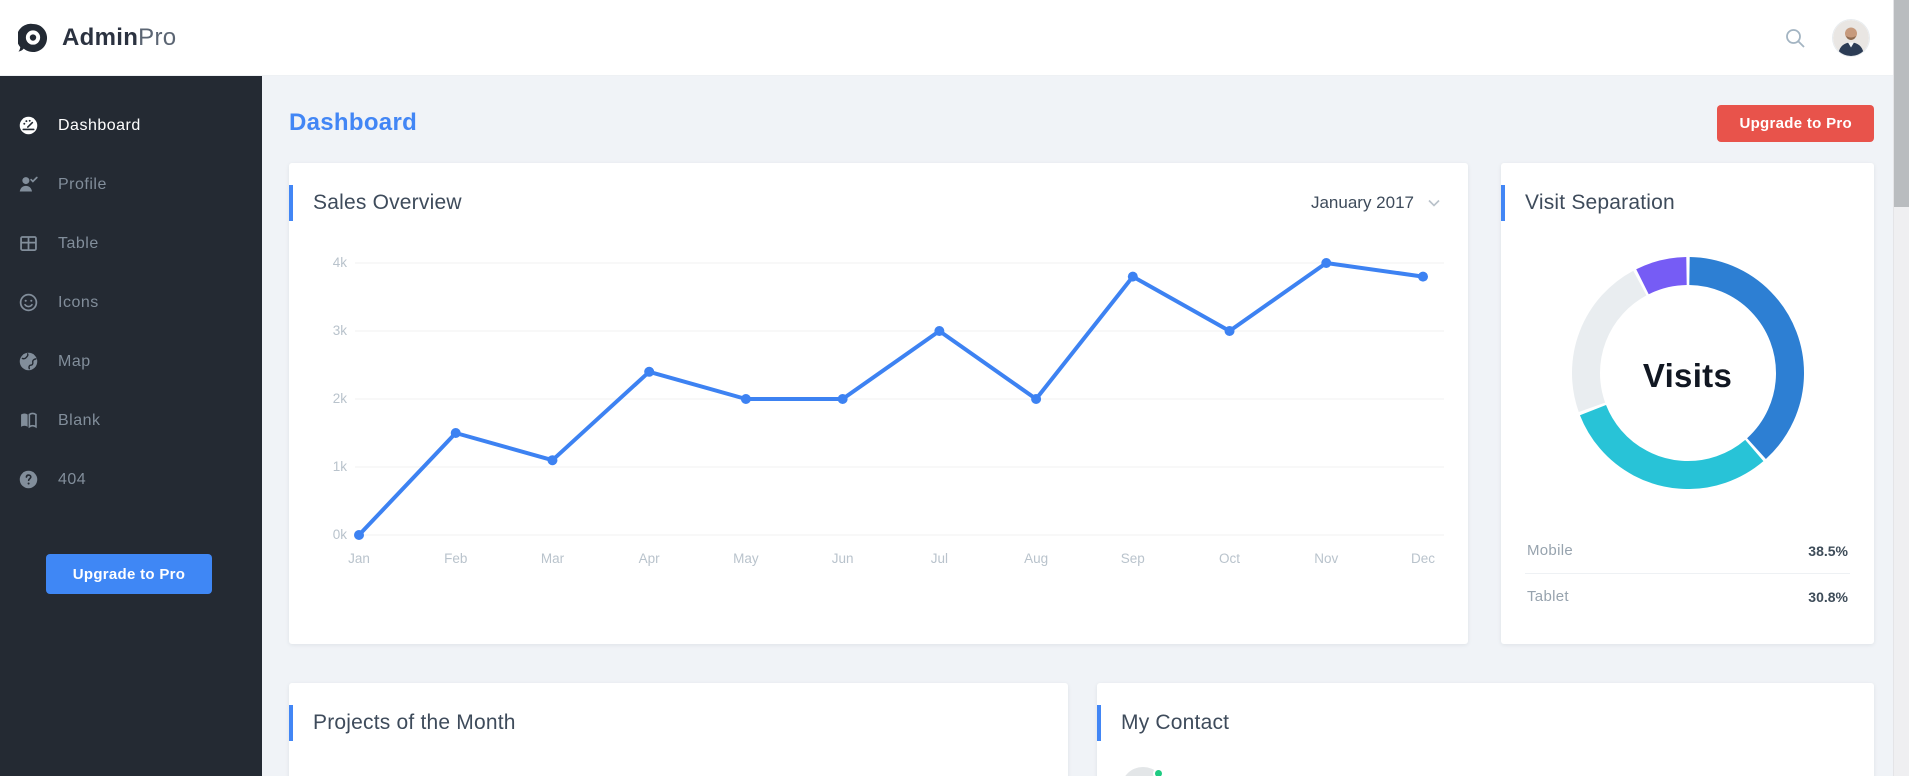 The height and width of the screenshot is (776, 1909). What do you see at coordinates (78, 302) in the screenshot?
I see `sidebar-item-label: Icons` at bounding box center [78, 302].